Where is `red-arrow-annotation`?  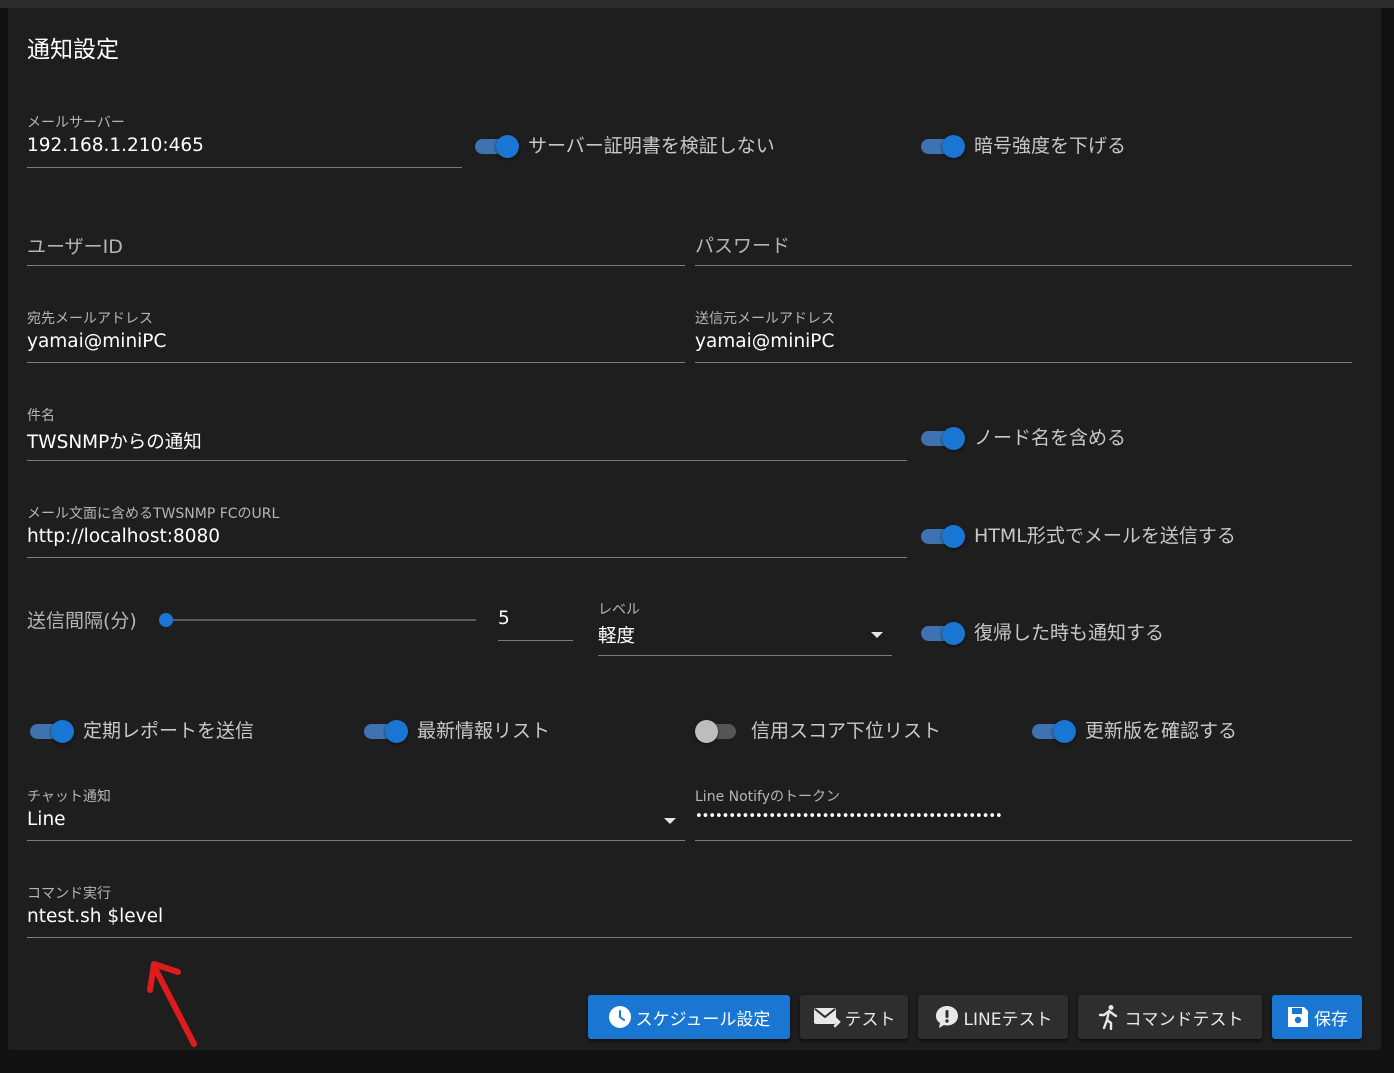
red-arrow-annotation is located at coordinates (172, 1004).